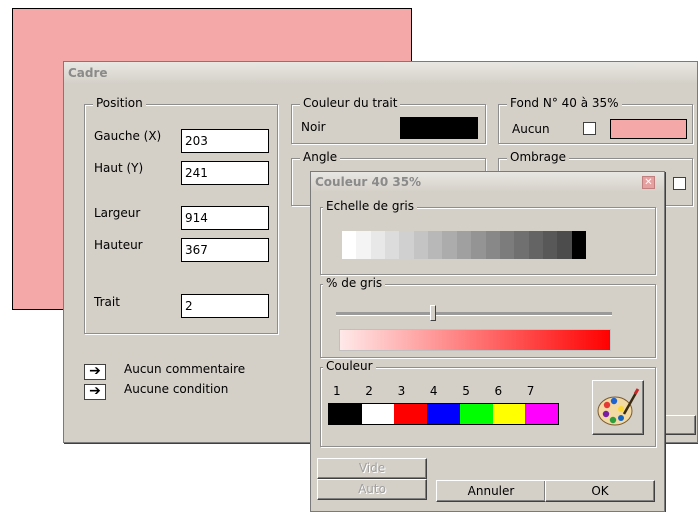  What do you see at coordinates (491, 491) in the screenshot?
I see `annuler-button: Annuler` at bounding box center [491, 491].